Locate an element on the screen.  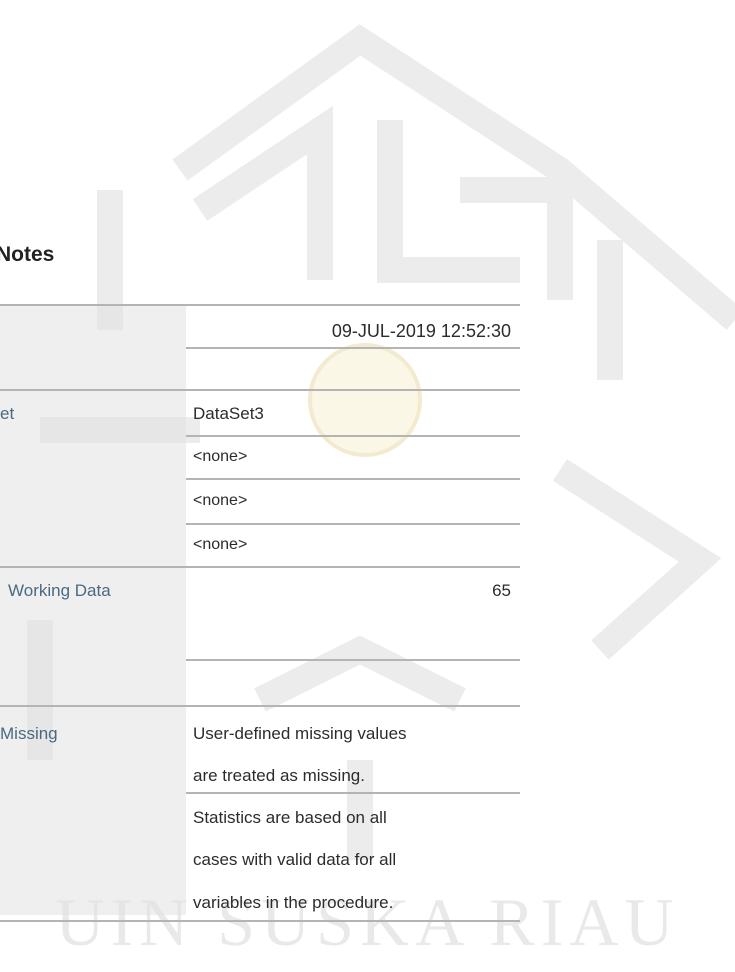
table-rule is located at coordinates (260, 305).